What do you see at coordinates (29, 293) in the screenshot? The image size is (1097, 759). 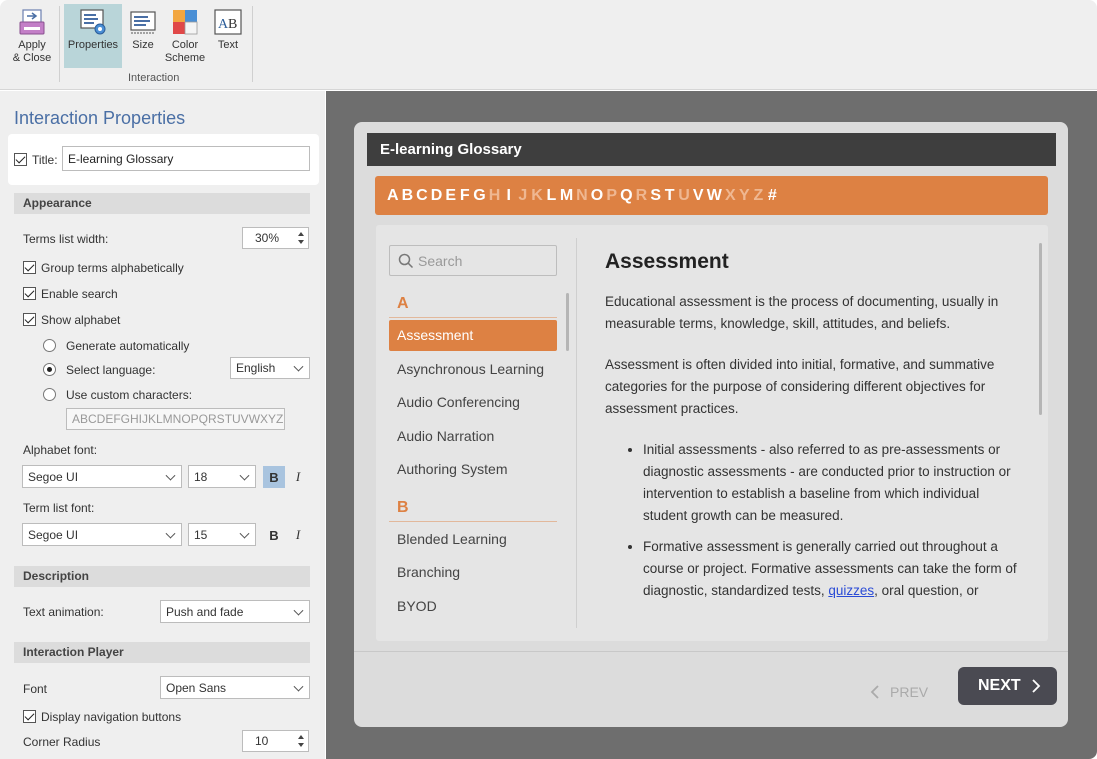 I see `enable-search-checkbox` at bounding box center [29, 293].